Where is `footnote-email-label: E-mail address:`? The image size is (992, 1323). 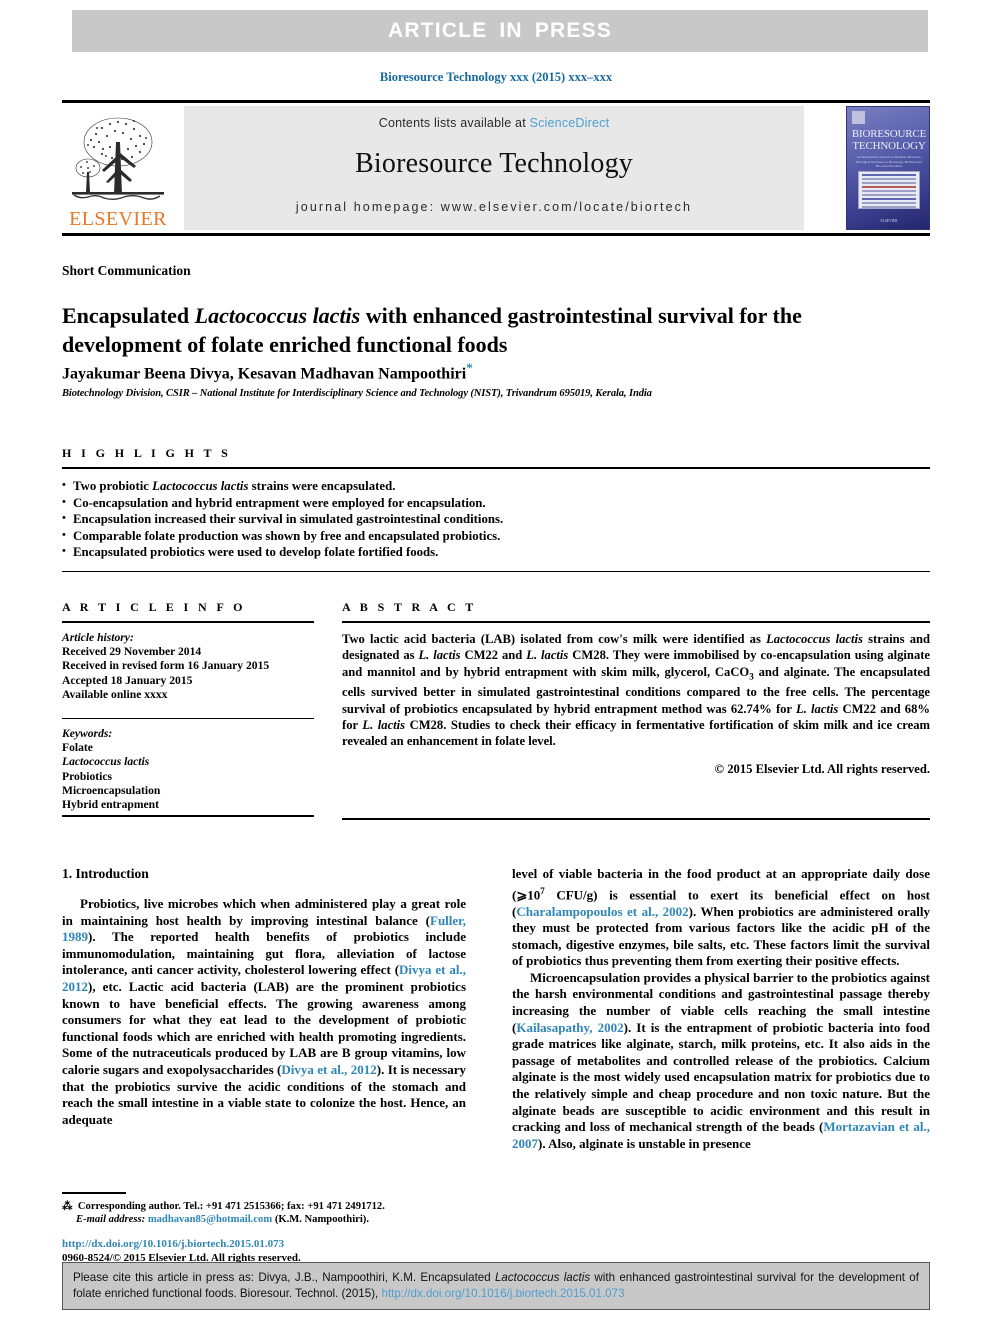 footnote-email-label: E-mail address: is located at coordinates (111, 1219).